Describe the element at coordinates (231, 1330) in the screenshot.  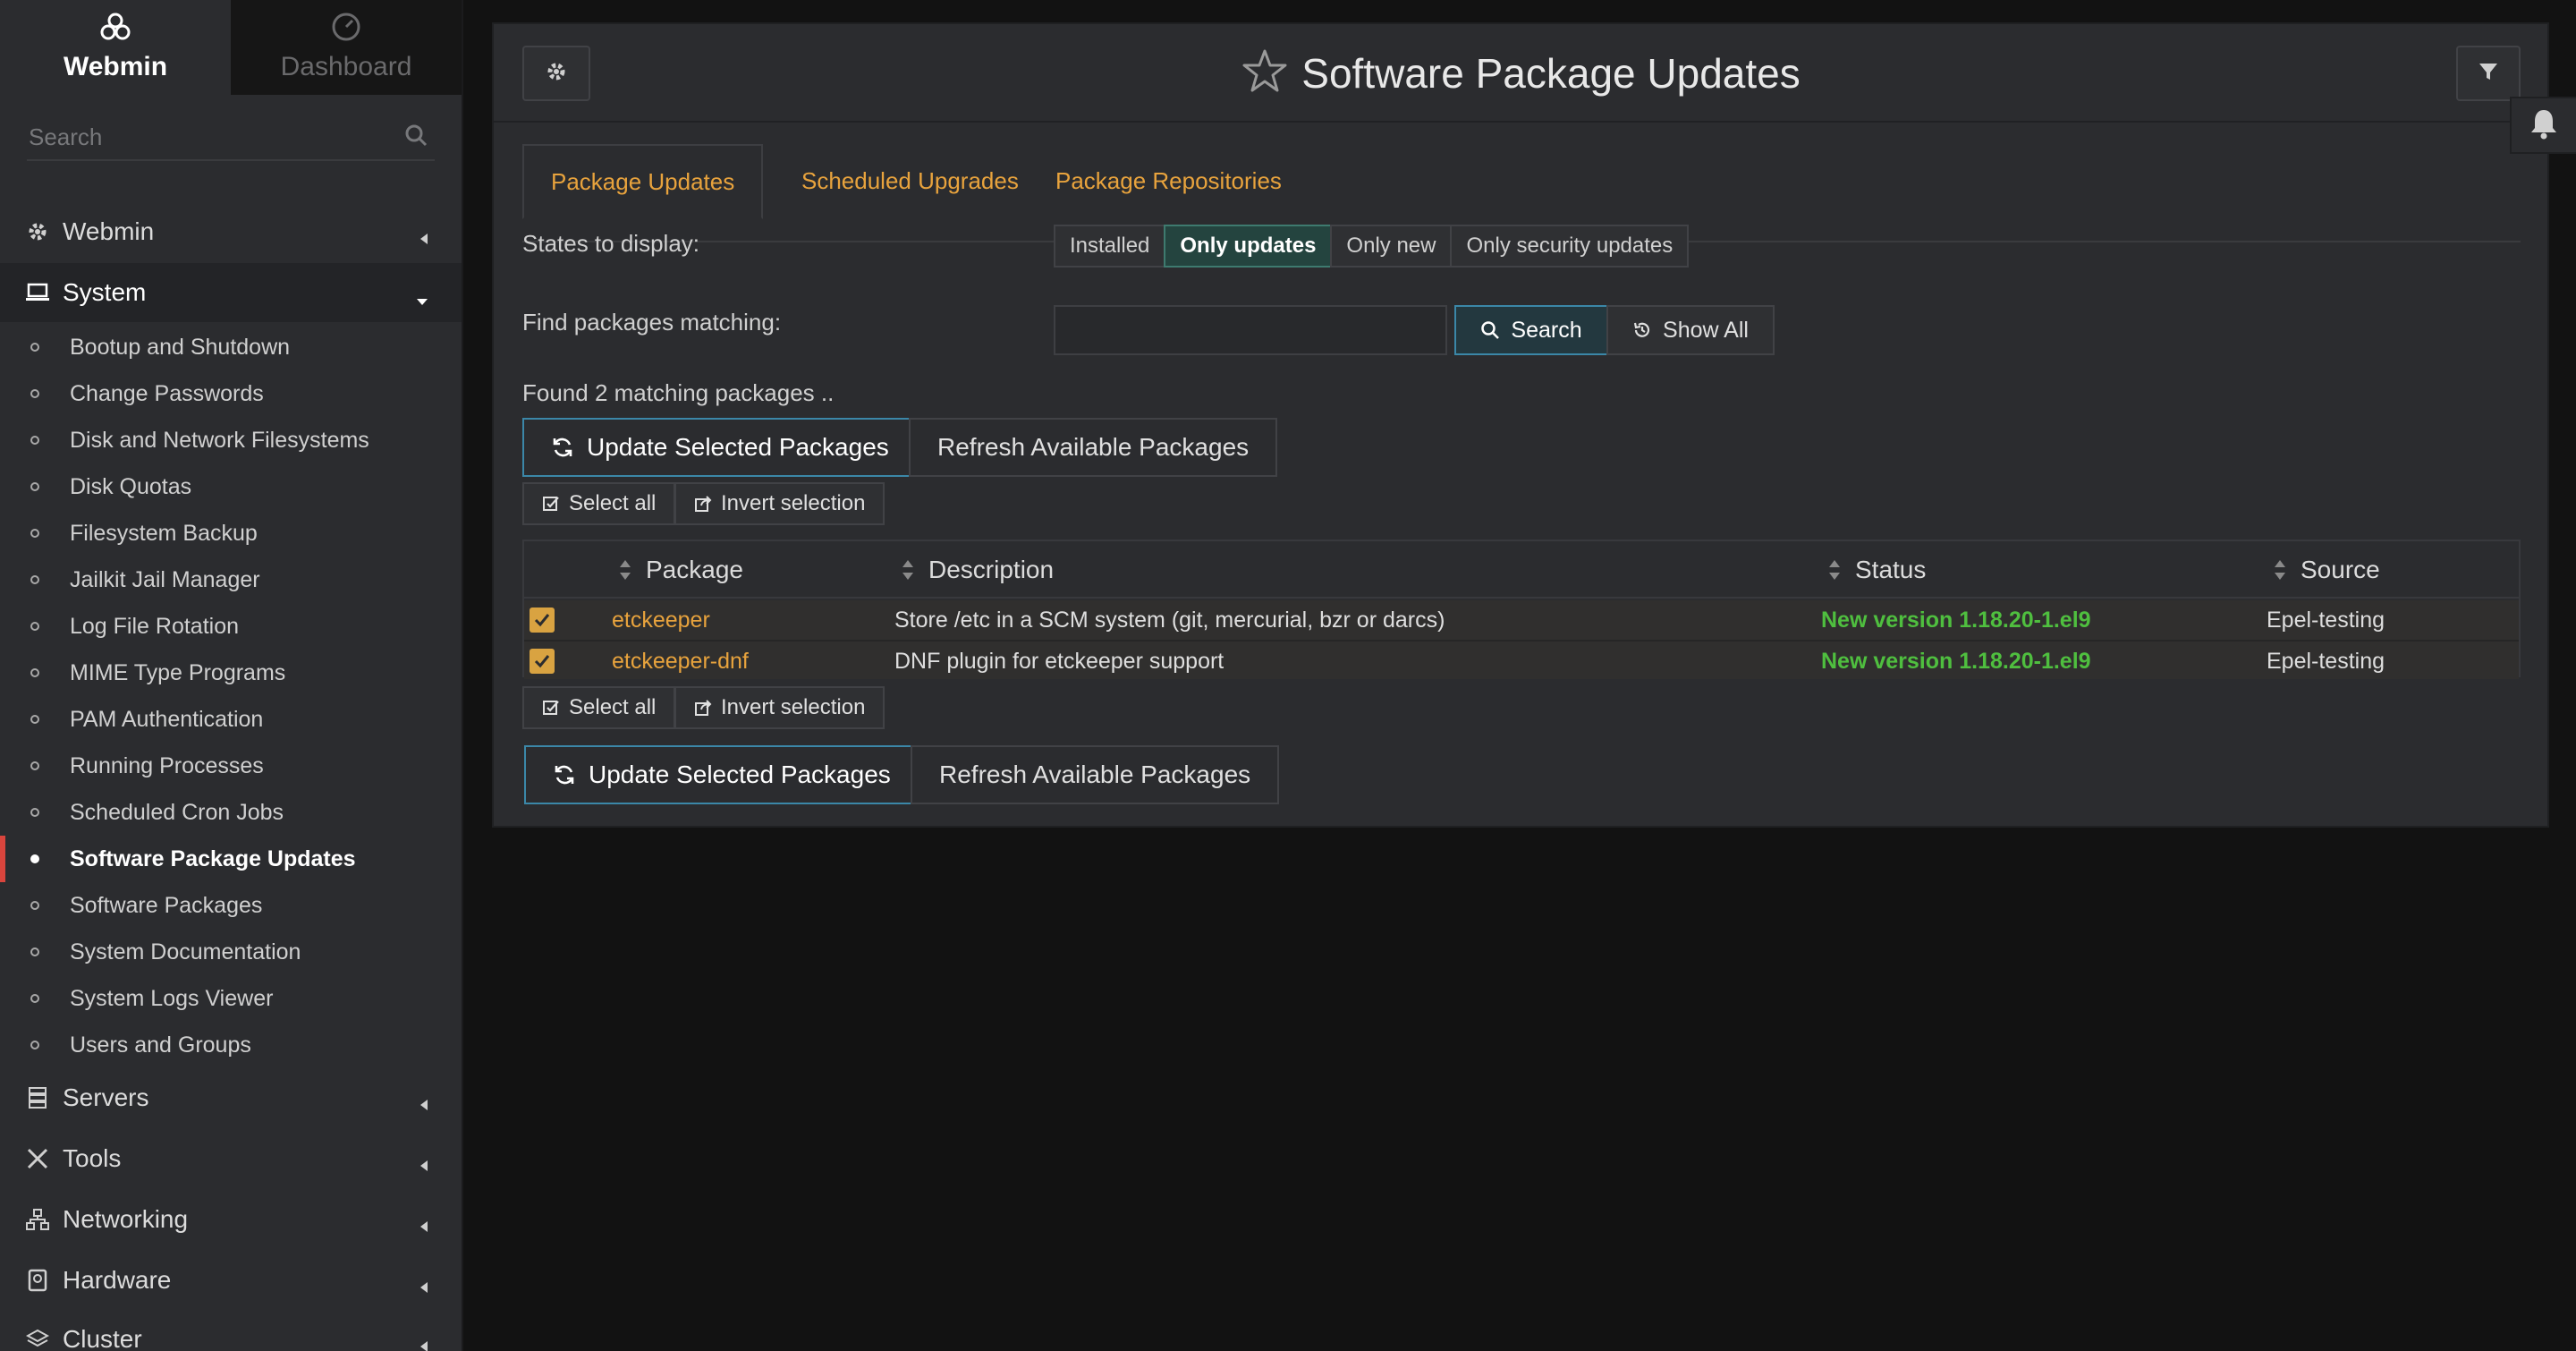
I see `sidebar-category-cluster: Cluster` at that location.